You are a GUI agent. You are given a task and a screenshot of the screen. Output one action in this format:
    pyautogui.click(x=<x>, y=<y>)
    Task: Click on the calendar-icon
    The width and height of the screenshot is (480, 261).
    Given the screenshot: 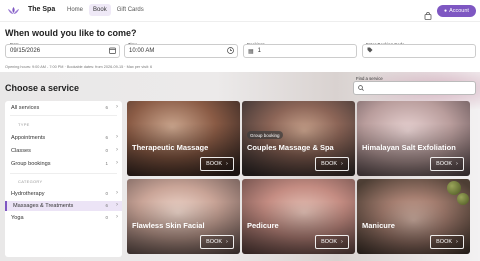 What is the action you would take?
    pyautogui.click(x=112, y=51)
    